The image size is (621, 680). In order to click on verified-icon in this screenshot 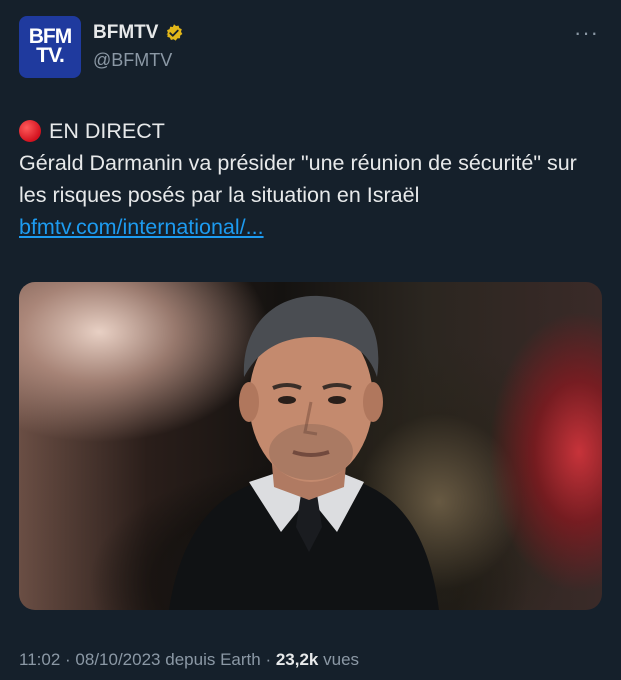, I will do `click(174, 33)`.